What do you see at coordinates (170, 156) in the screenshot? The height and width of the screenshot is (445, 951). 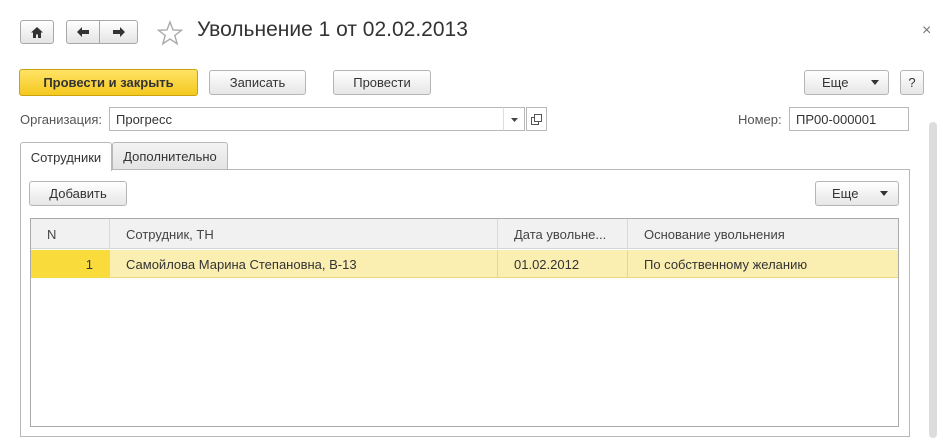 I see `tab-additional: Дополнительно` at bounding box center [170, 156].